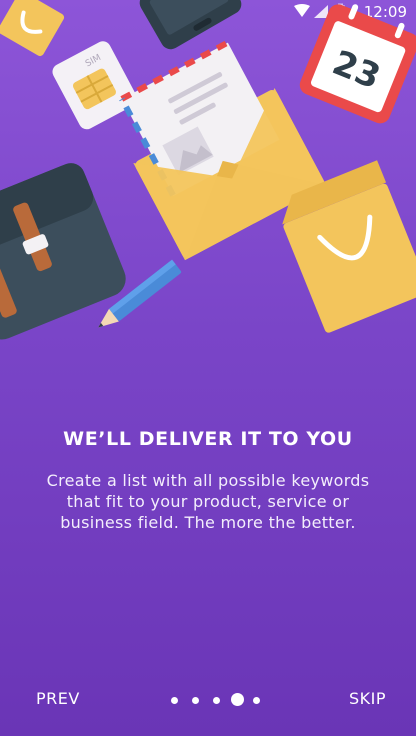  What do you see at coordinates (58, 698) in the screenshot?
I see `prev-button: PREV` at bounding box center [58, 698].